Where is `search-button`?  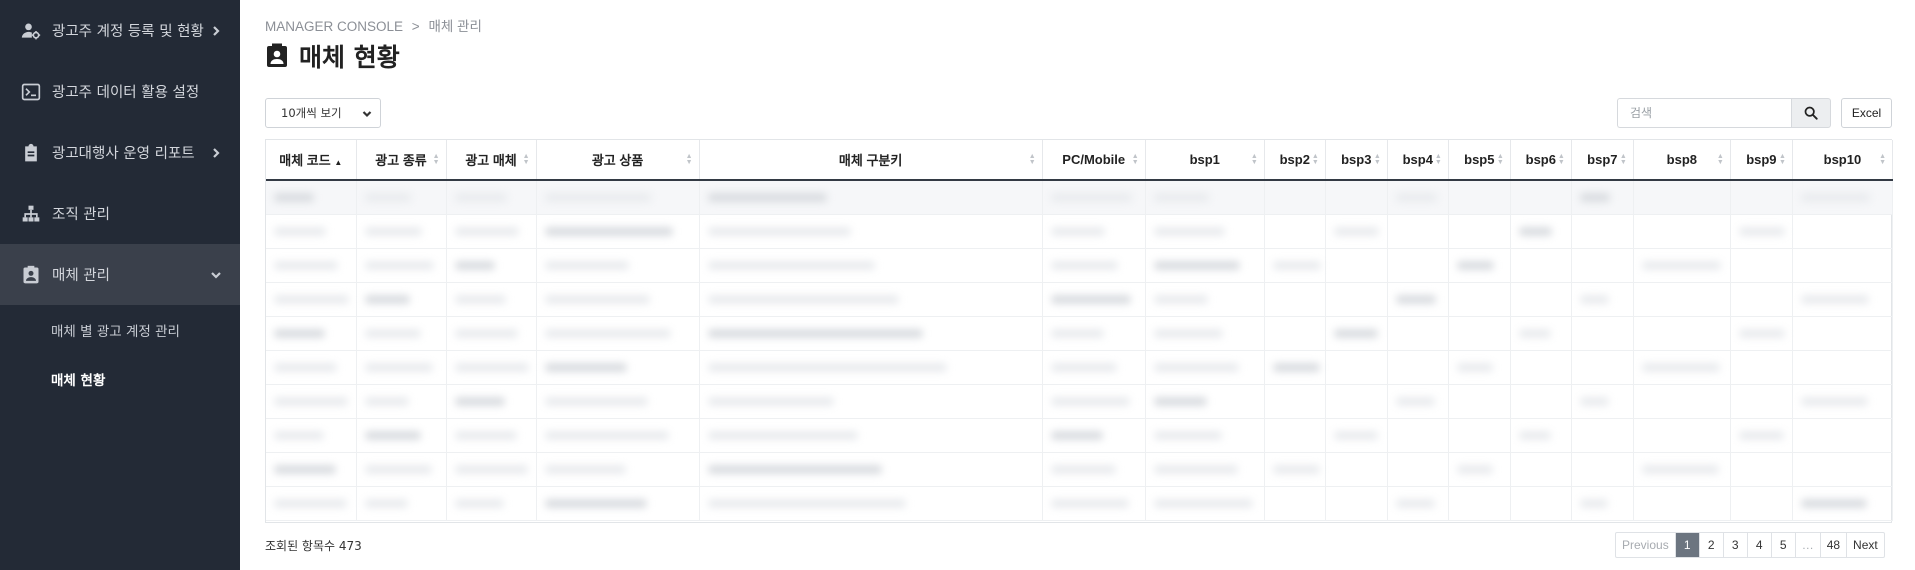
search-button is located at coordinates (1811, 113).